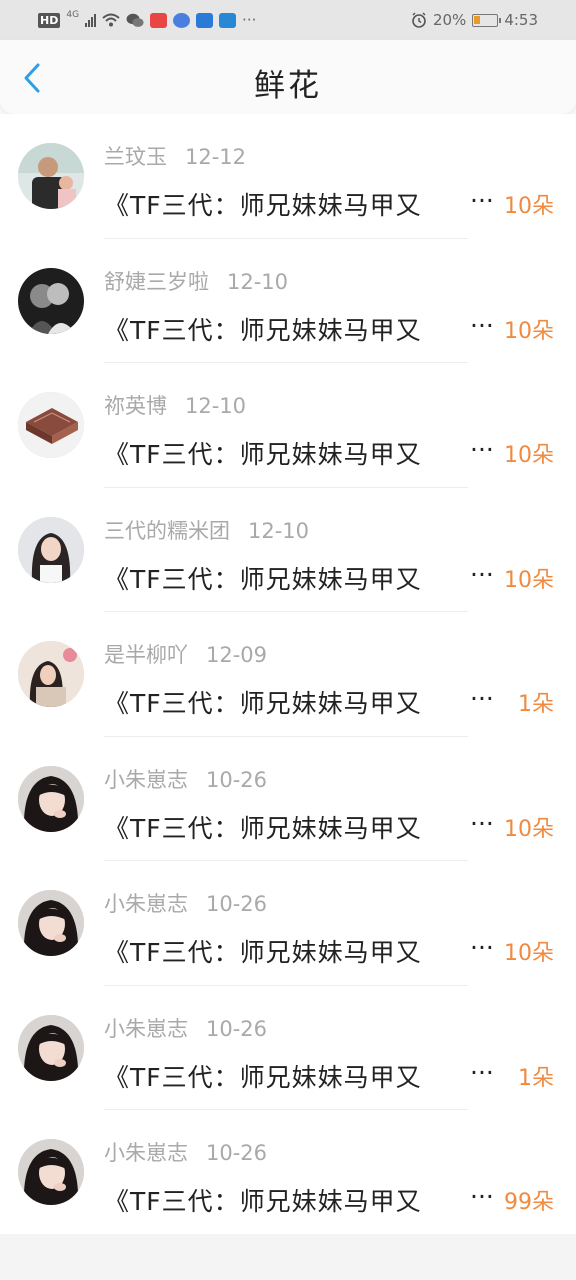 The height and width of the screenshot is (1280, 576). Describe the element at coordinates (529, 1202) in the screenshot. I see `flower-count: 99朵` at that location.